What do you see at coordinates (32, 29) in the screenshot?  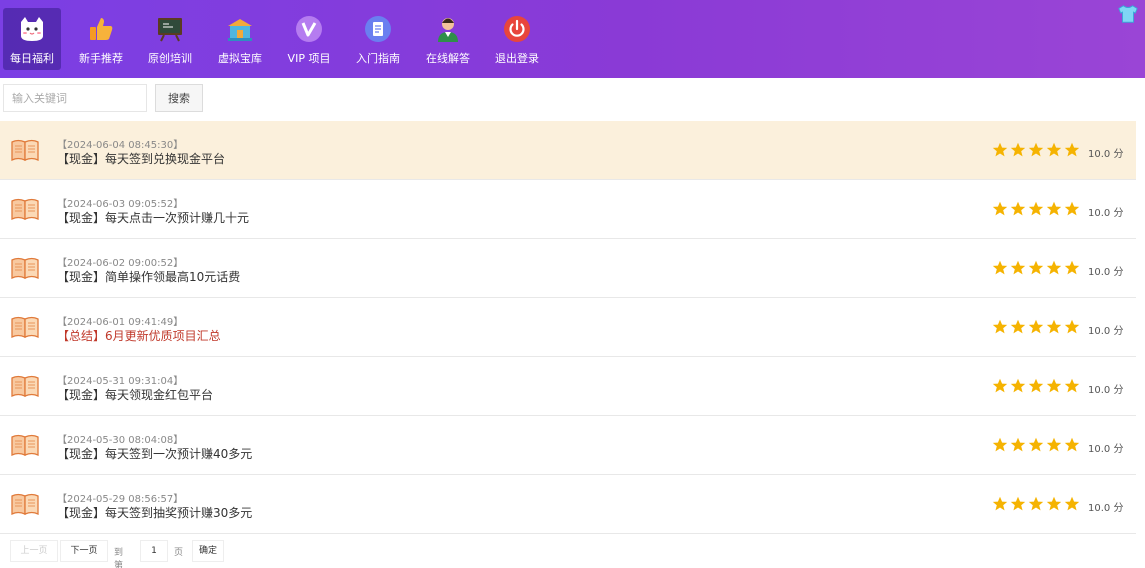 I see `cat-icon` at bounding box center [32, 29].